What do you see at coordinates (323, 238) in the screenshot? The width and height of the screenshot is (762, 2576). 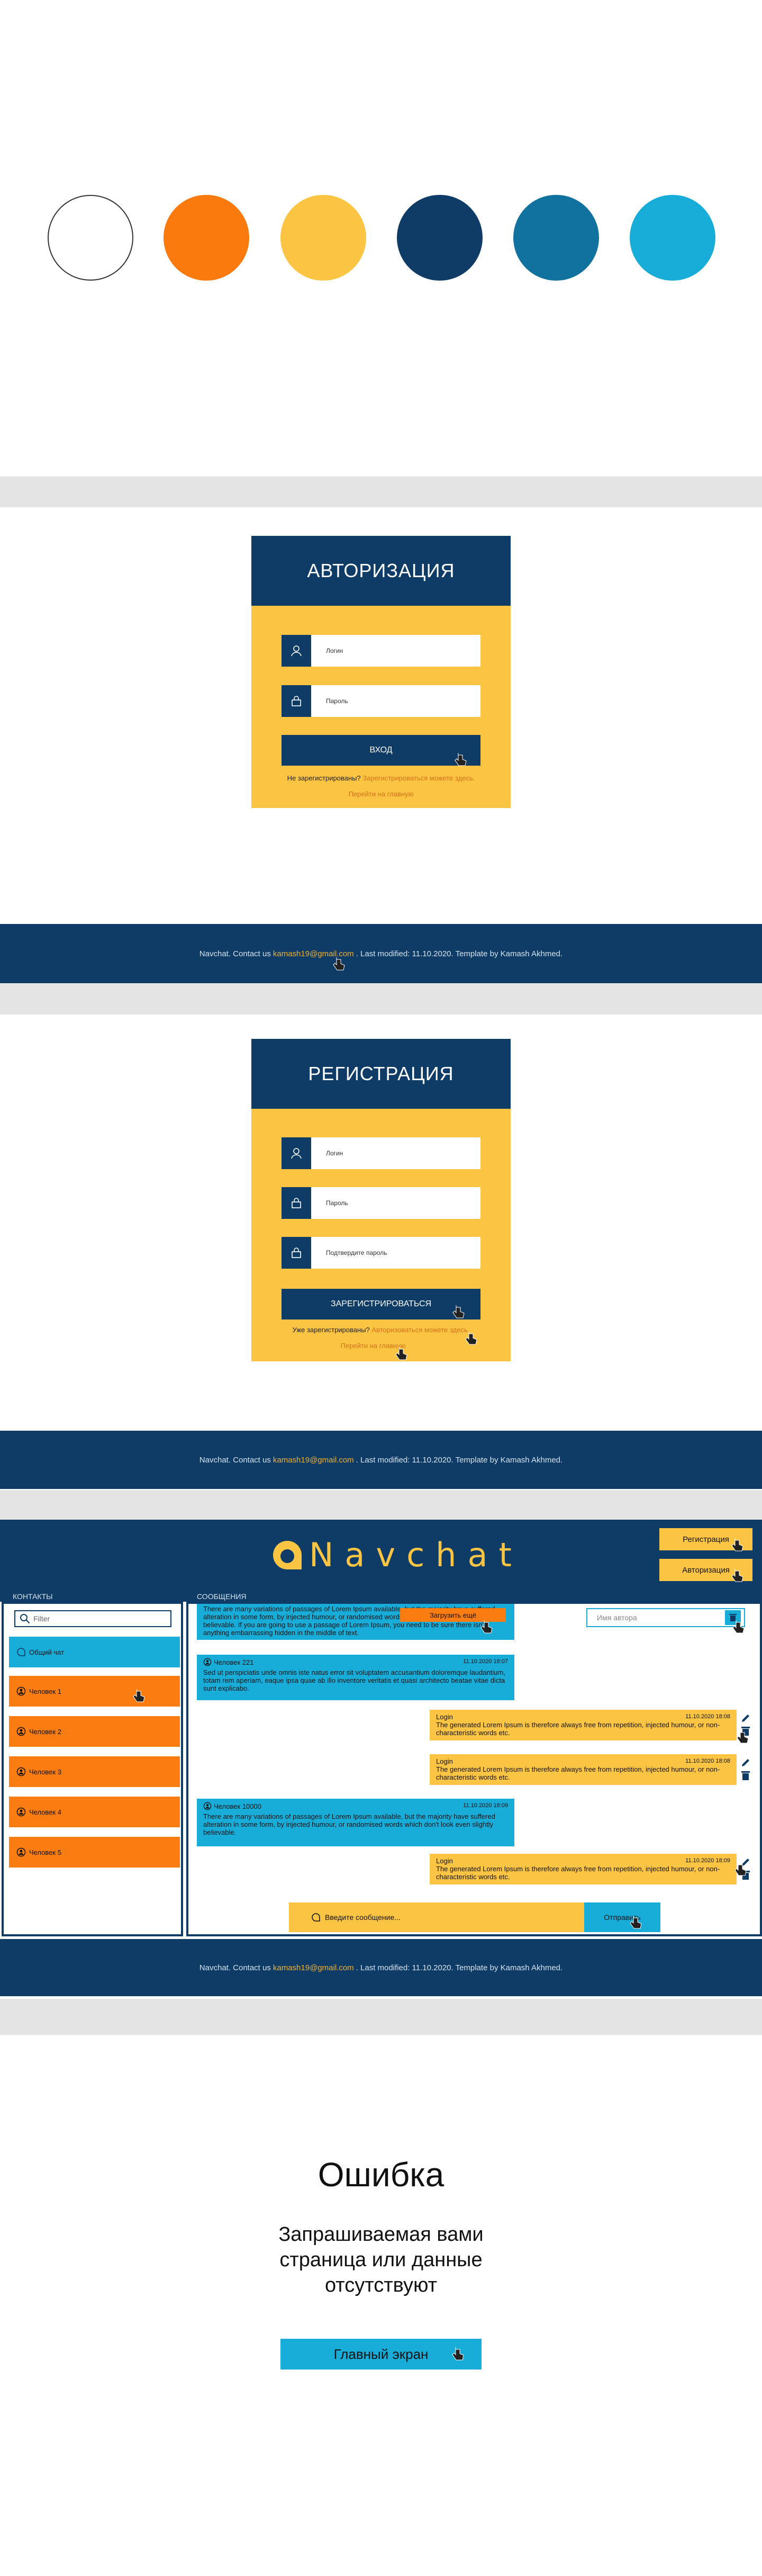 I see `swatch-yellow` at bounding box center [323, 238].